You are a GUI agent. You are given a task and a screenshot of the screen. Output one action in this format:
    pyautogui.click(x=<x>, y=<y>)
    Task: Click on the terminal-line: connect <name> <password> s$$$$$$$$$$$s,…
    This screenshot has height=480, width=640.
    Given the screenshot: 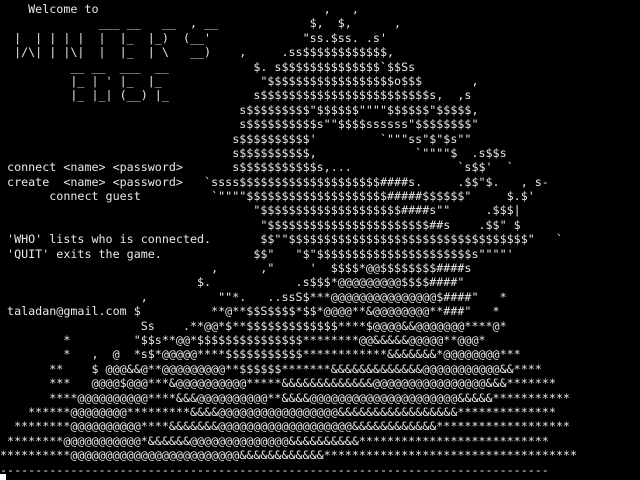 What is the action you would take?
    pyautogui.click(x=257, y=167)
    